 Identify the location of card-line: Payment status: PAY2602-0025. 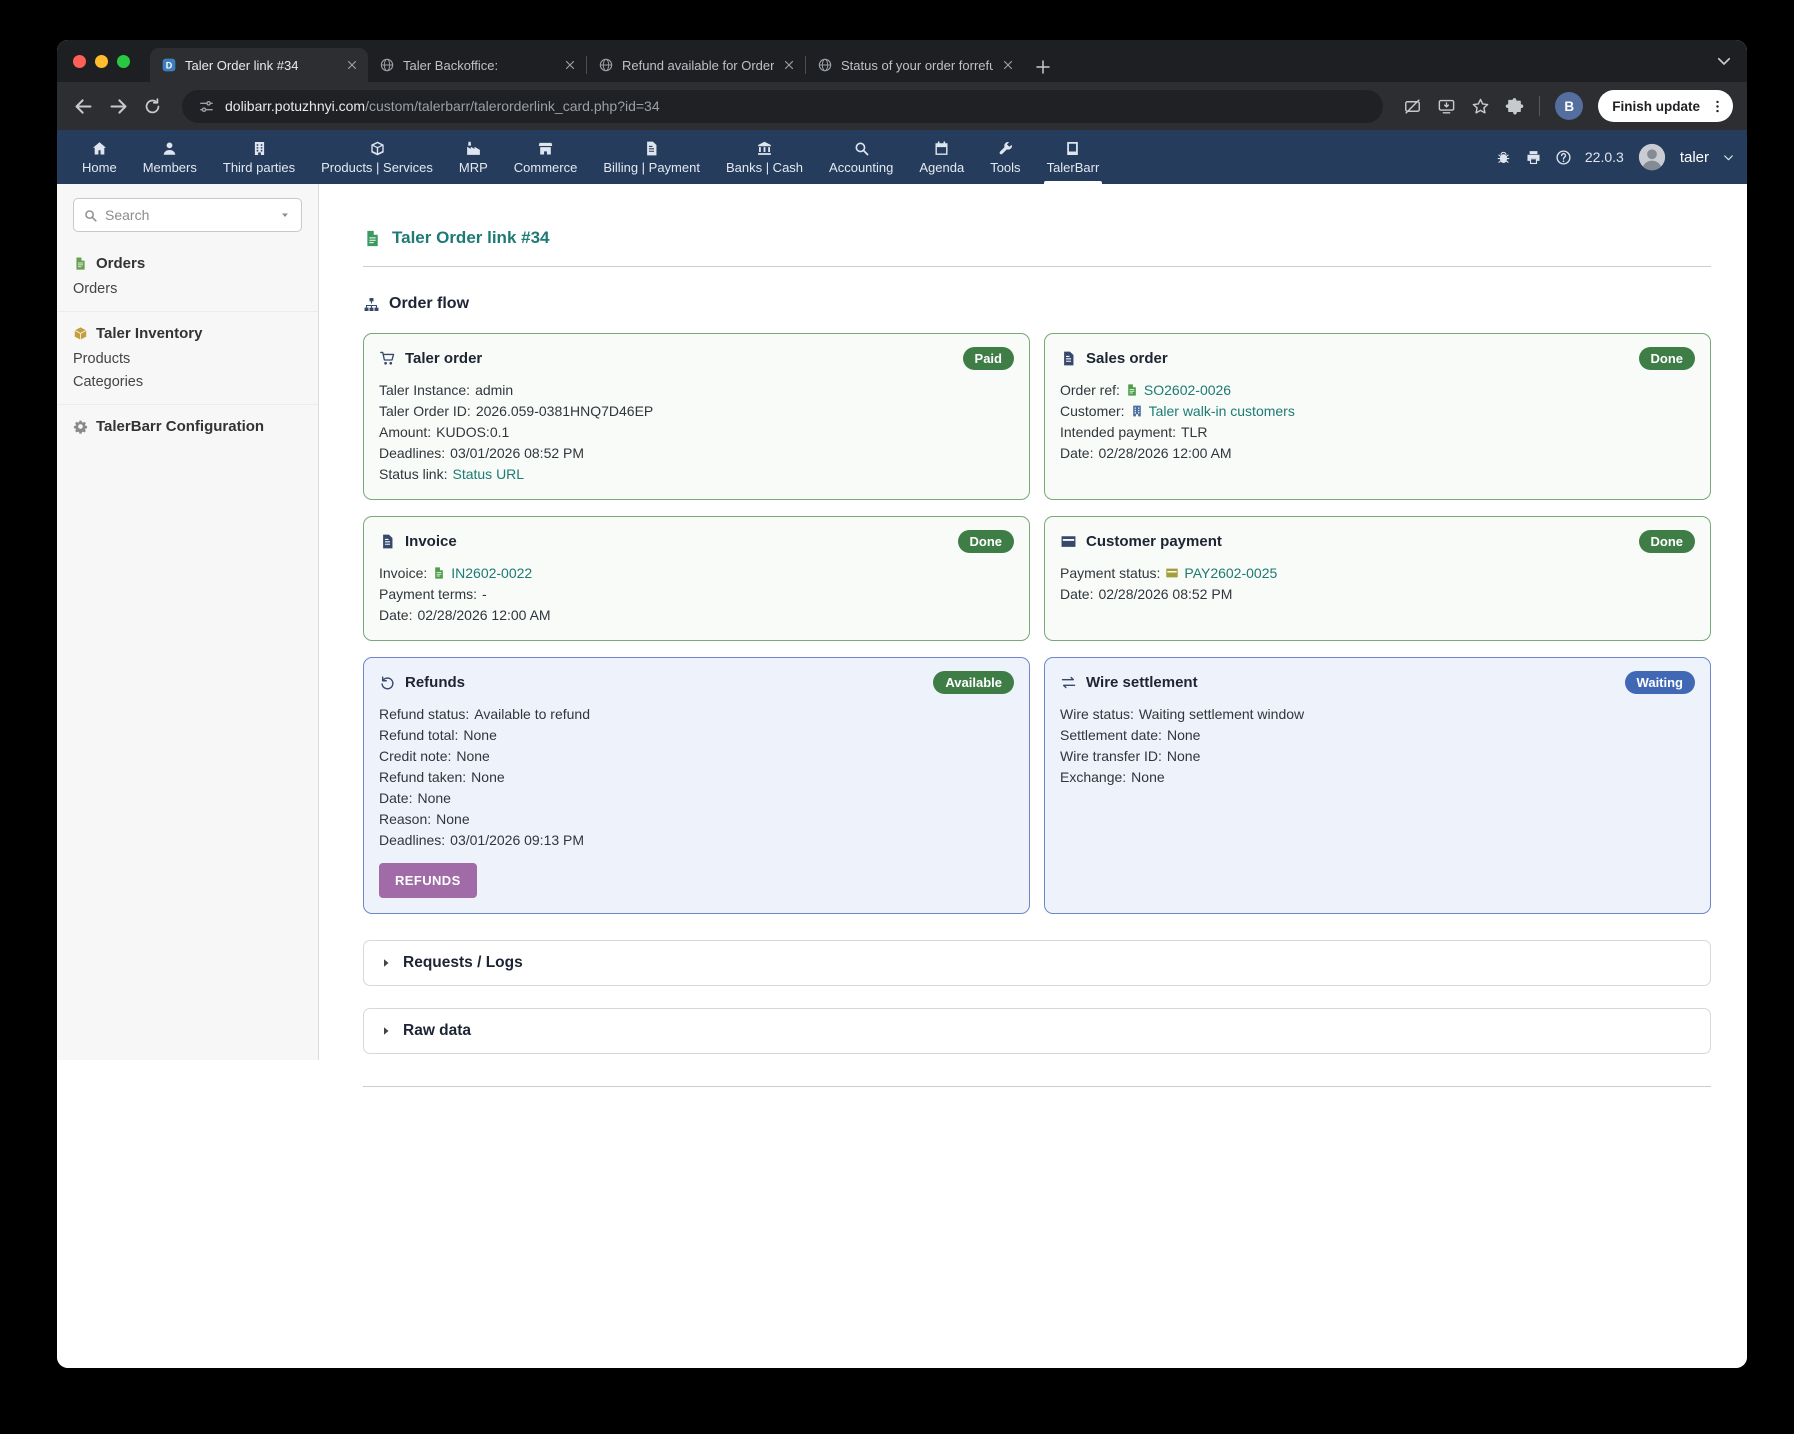
(1168, 572).